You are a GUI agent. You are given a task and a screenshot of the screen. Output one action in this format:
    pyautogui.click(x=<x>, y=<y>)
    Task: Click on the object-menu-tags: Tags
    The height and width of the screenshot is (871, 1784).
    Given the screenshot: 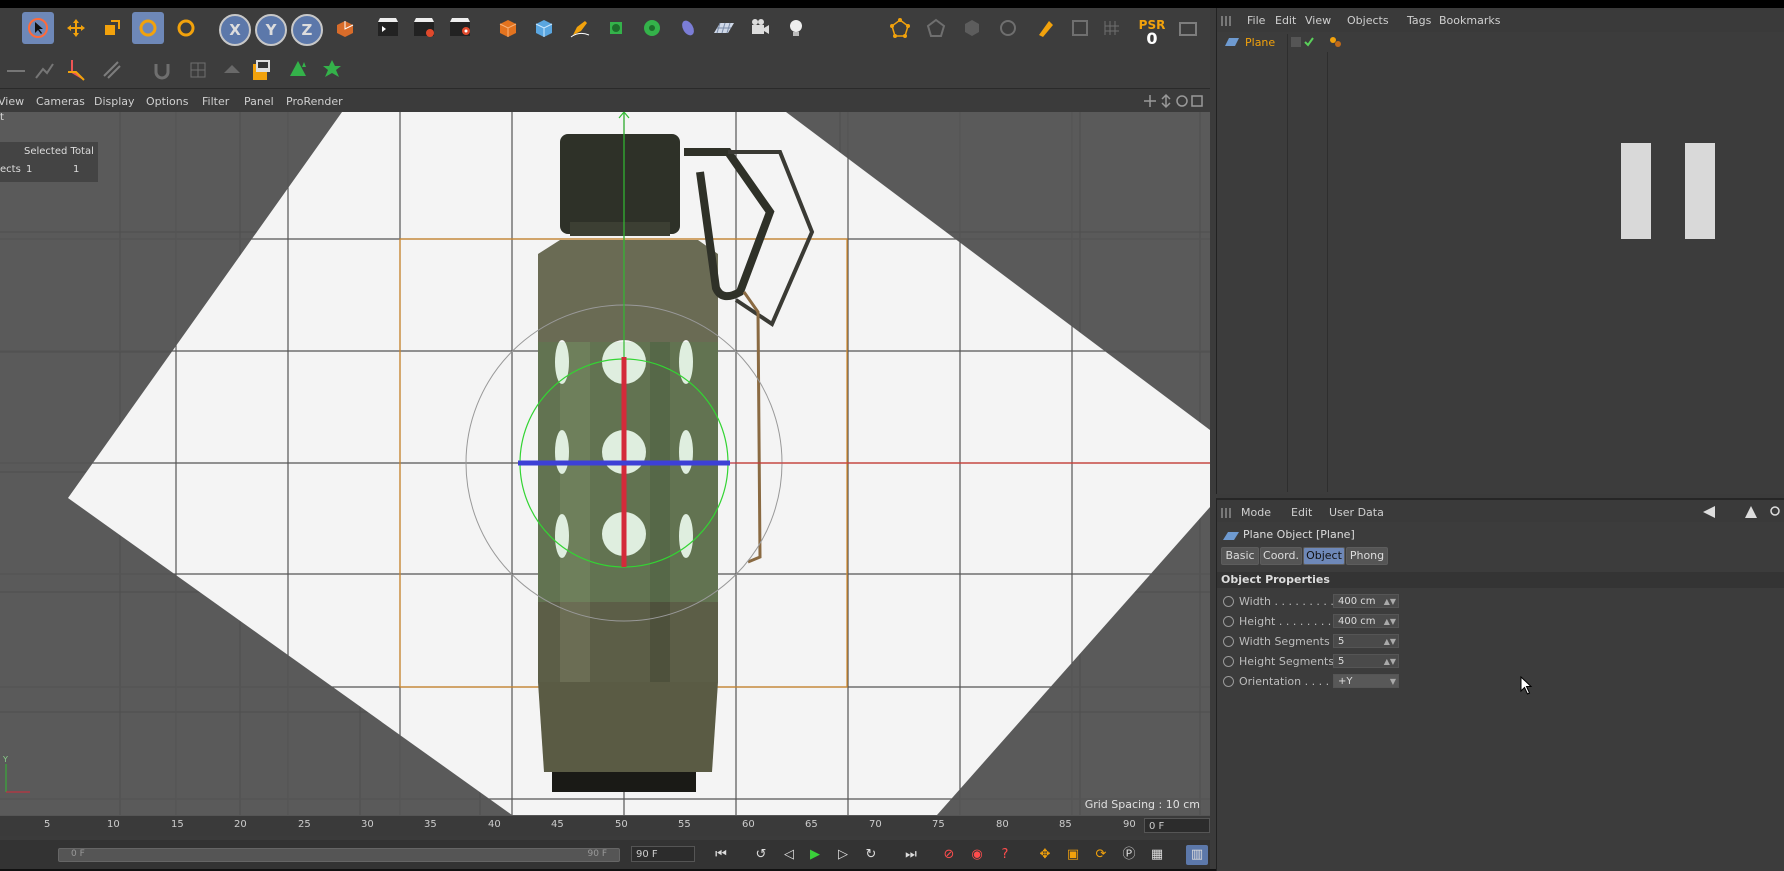 What is the action you would take?
    pyautogui.click(x=1419, y=20)
    